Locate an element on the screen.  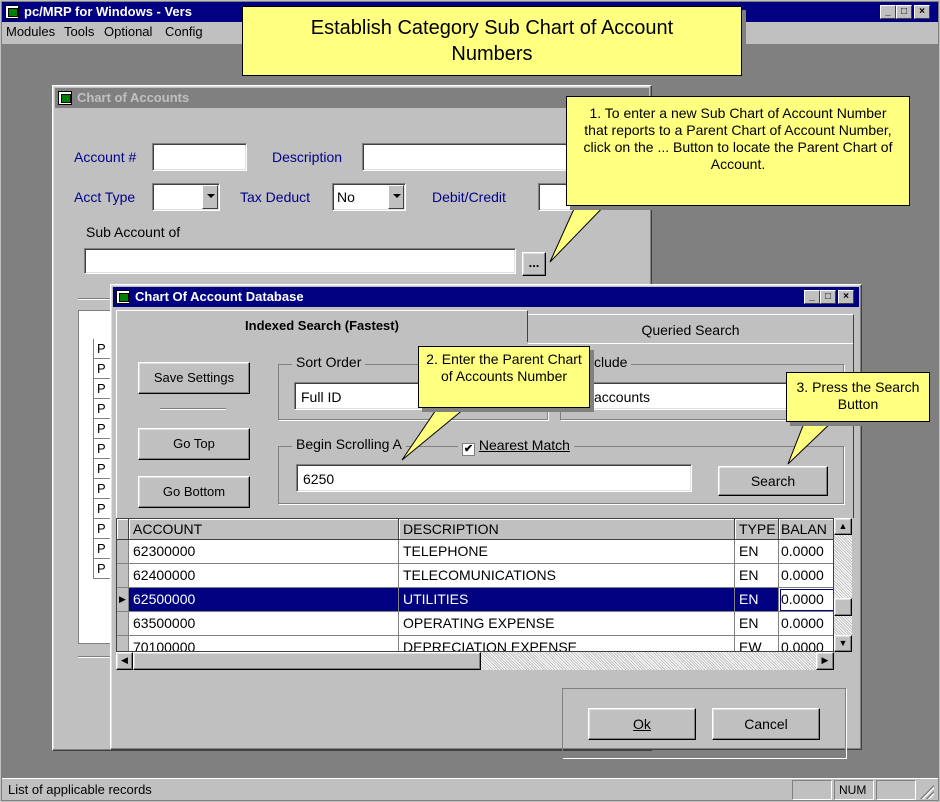
step3-callout: 3. Press the Search Button is located at coordinates (858, 397).